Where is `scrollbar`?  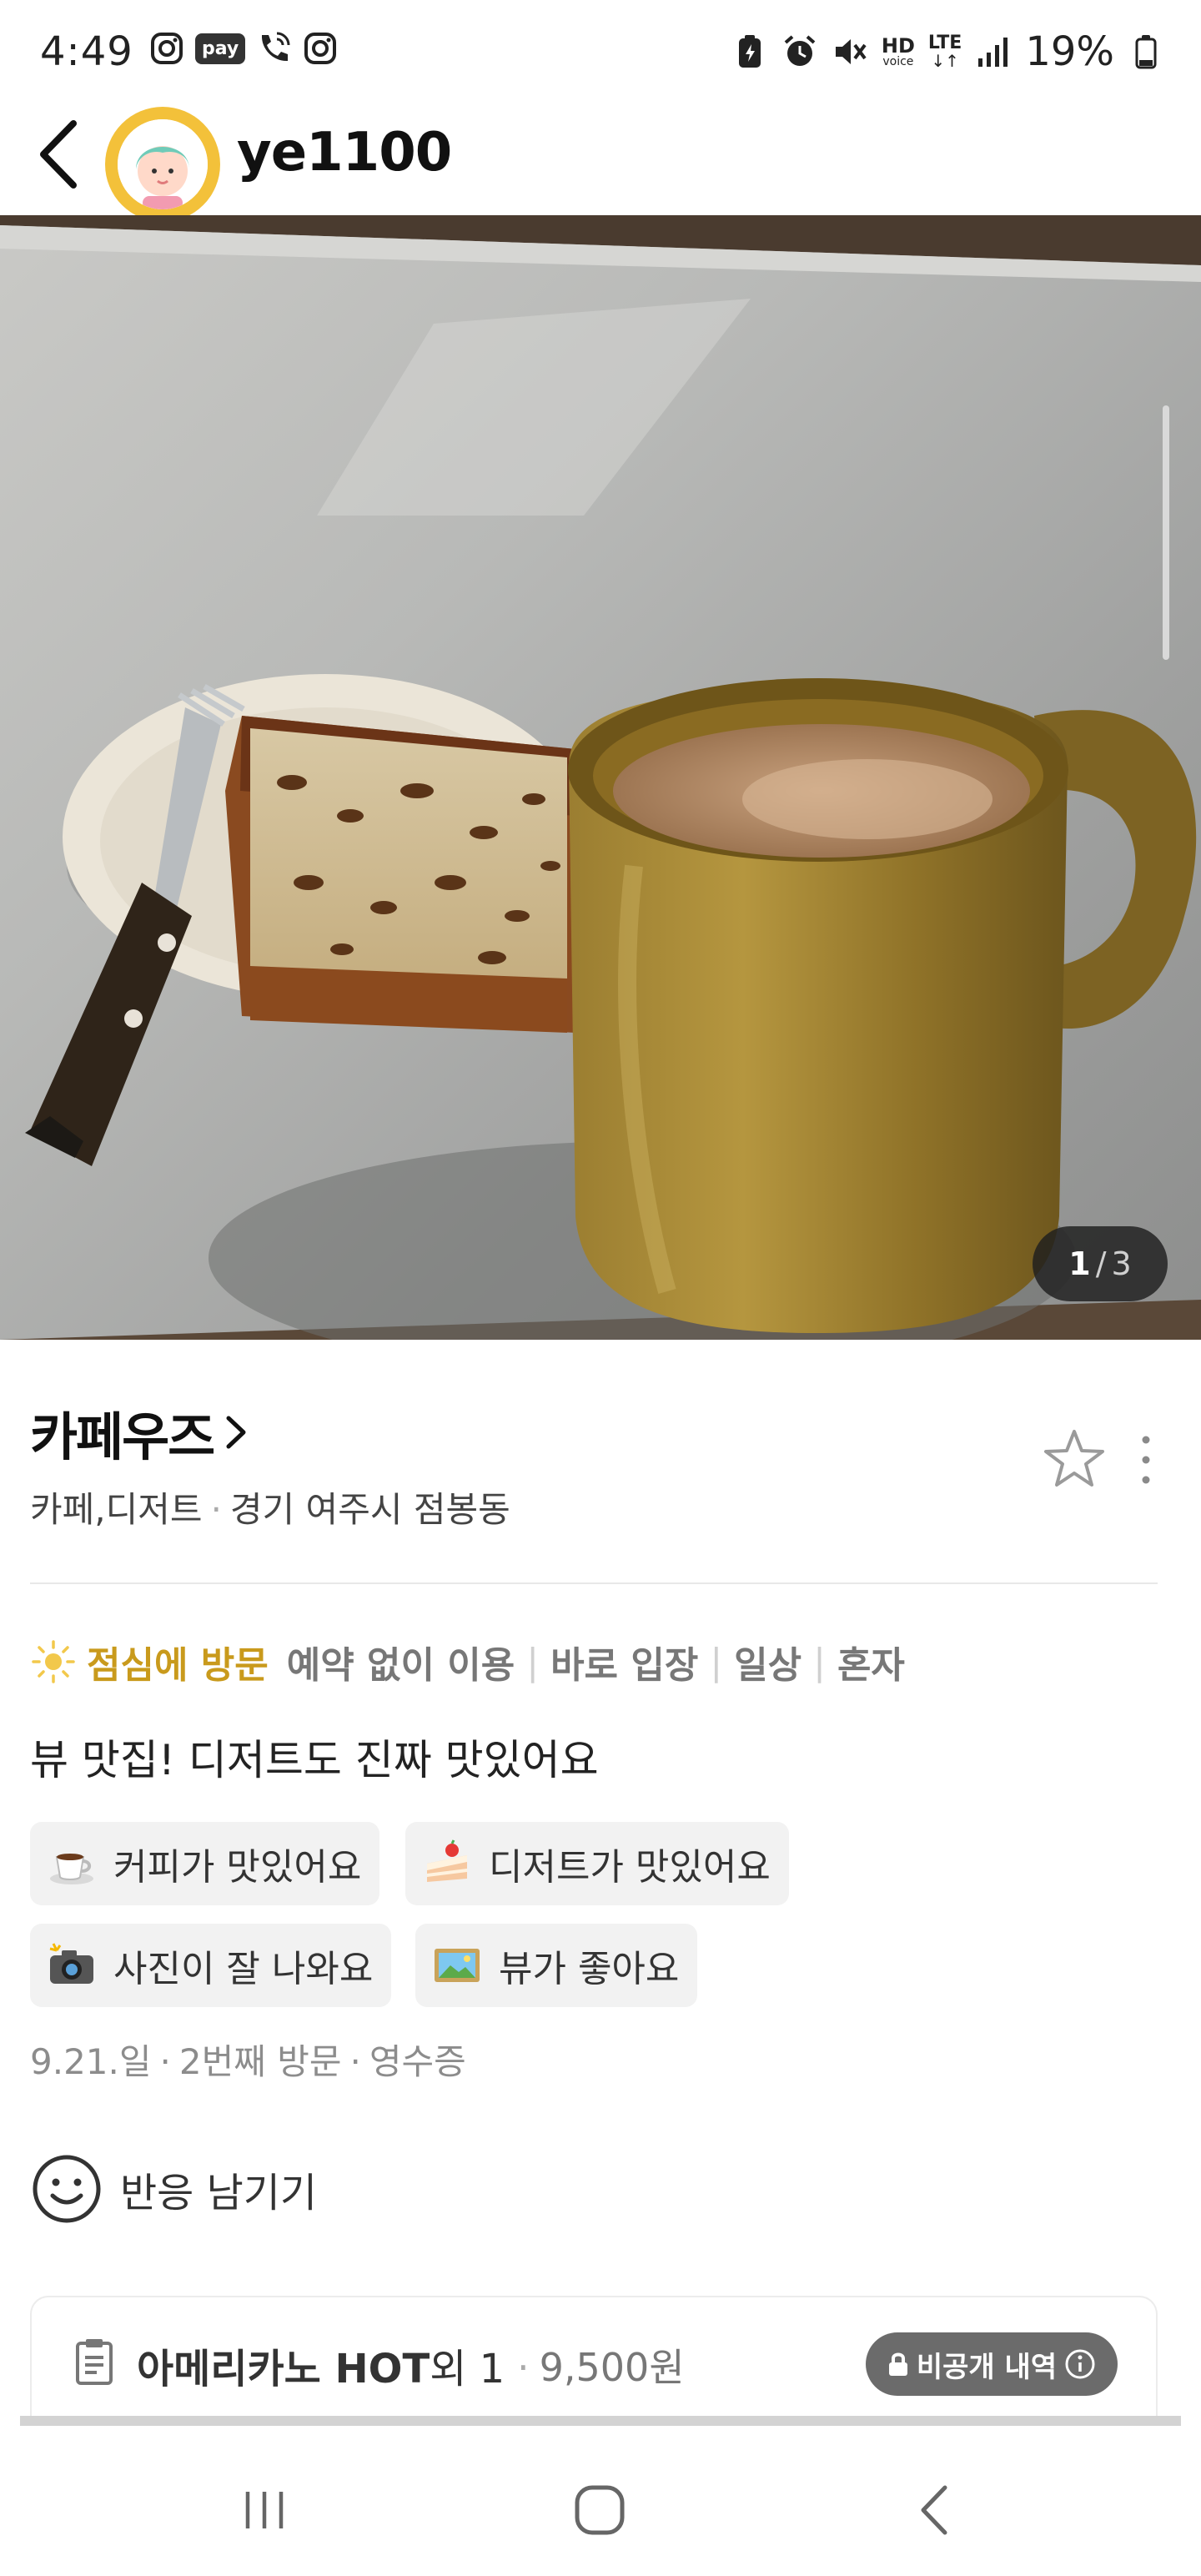 scrollbar is located at coordinates (1166, 532).